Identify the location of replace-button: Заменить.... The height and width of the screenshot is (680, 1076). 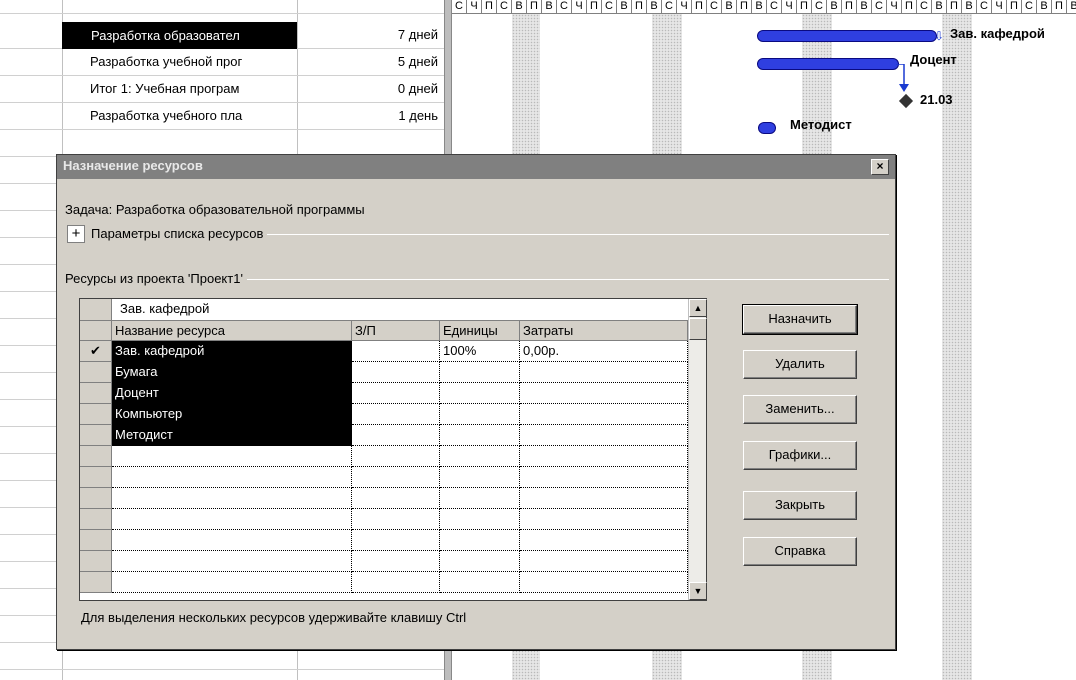
(800, 409).